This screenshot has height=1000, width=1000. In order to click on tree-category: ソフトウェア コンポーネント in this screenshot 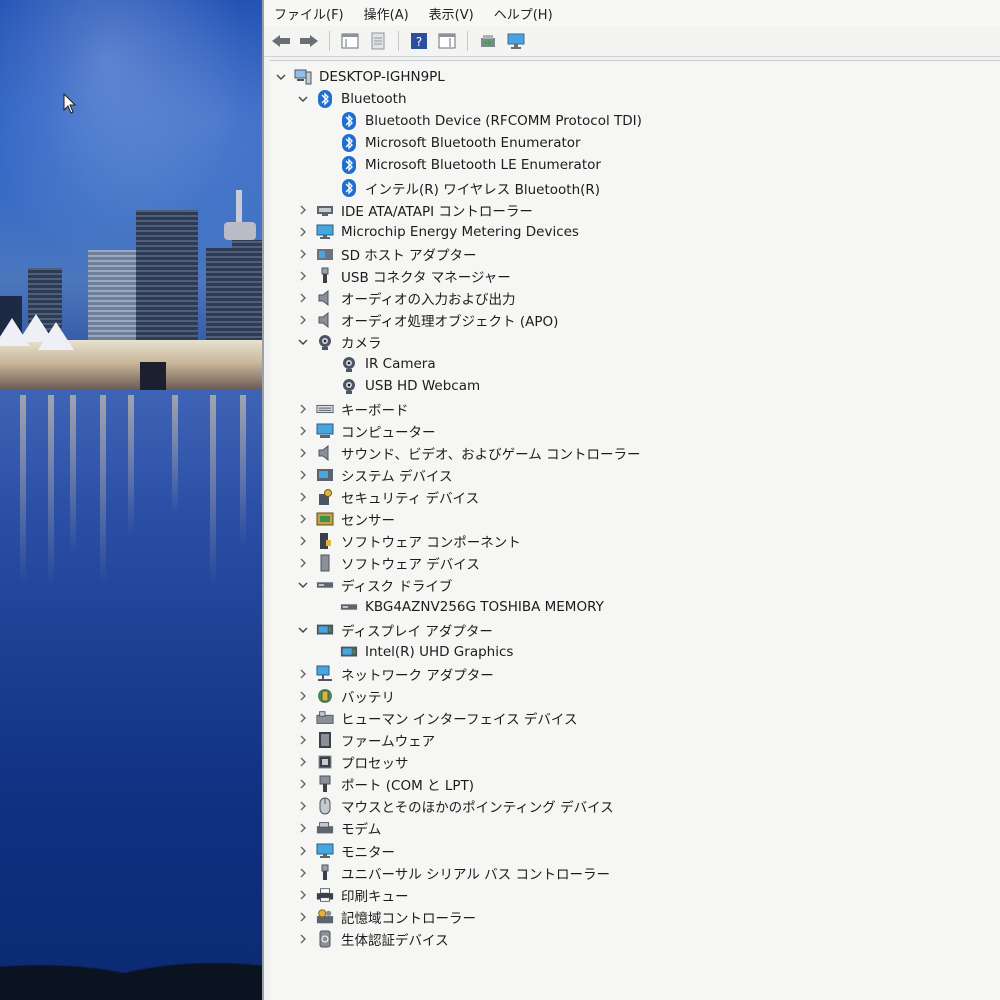, I will do `click(408, 541)`.